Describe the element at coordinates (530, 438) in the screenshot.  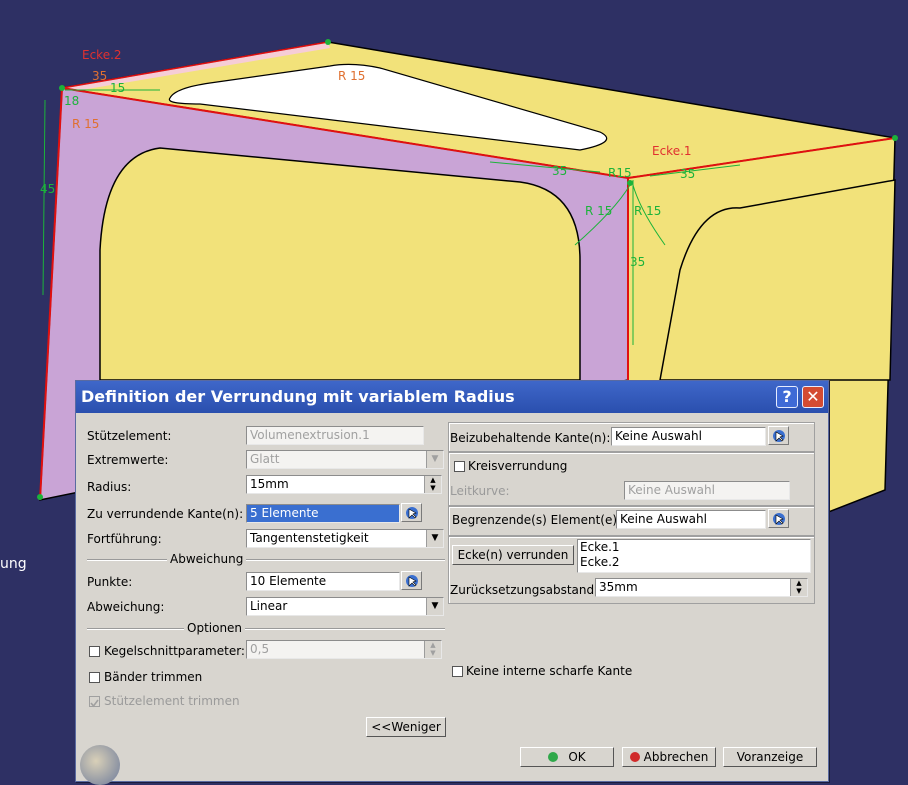
I see `keep-edges-label: Beizubehaltende Kante(n):` at that location.